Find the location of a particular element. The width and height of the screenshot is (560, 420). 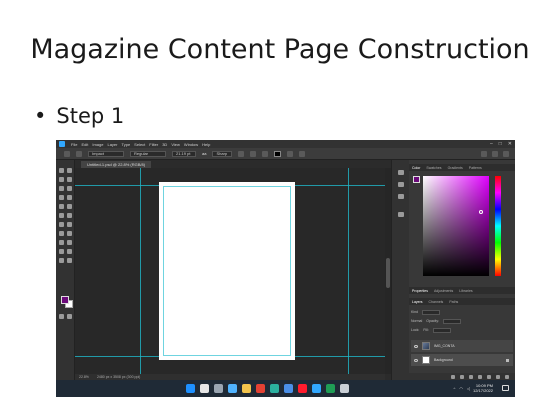

opera-icon is located at coordinates (302, 388).